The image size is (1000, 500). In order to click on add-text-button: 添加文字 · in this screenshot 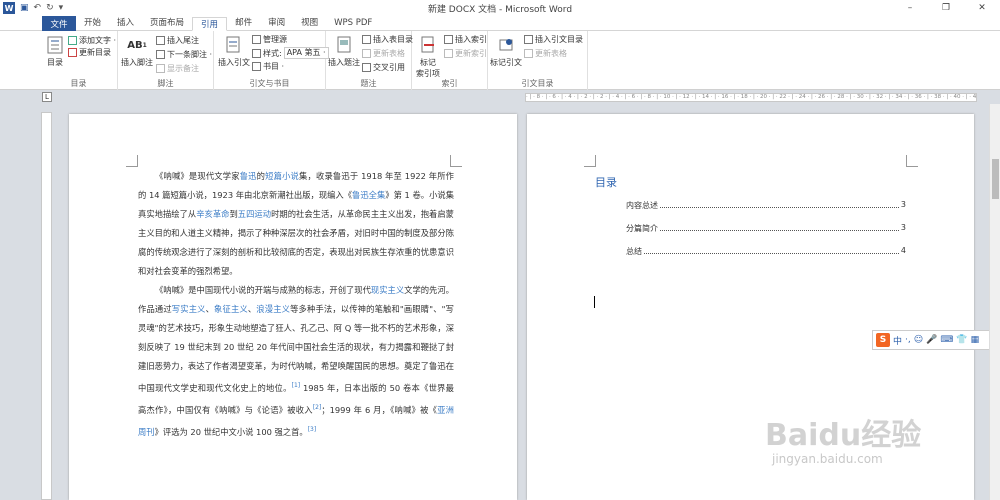, I will do `click(92, 40)`.